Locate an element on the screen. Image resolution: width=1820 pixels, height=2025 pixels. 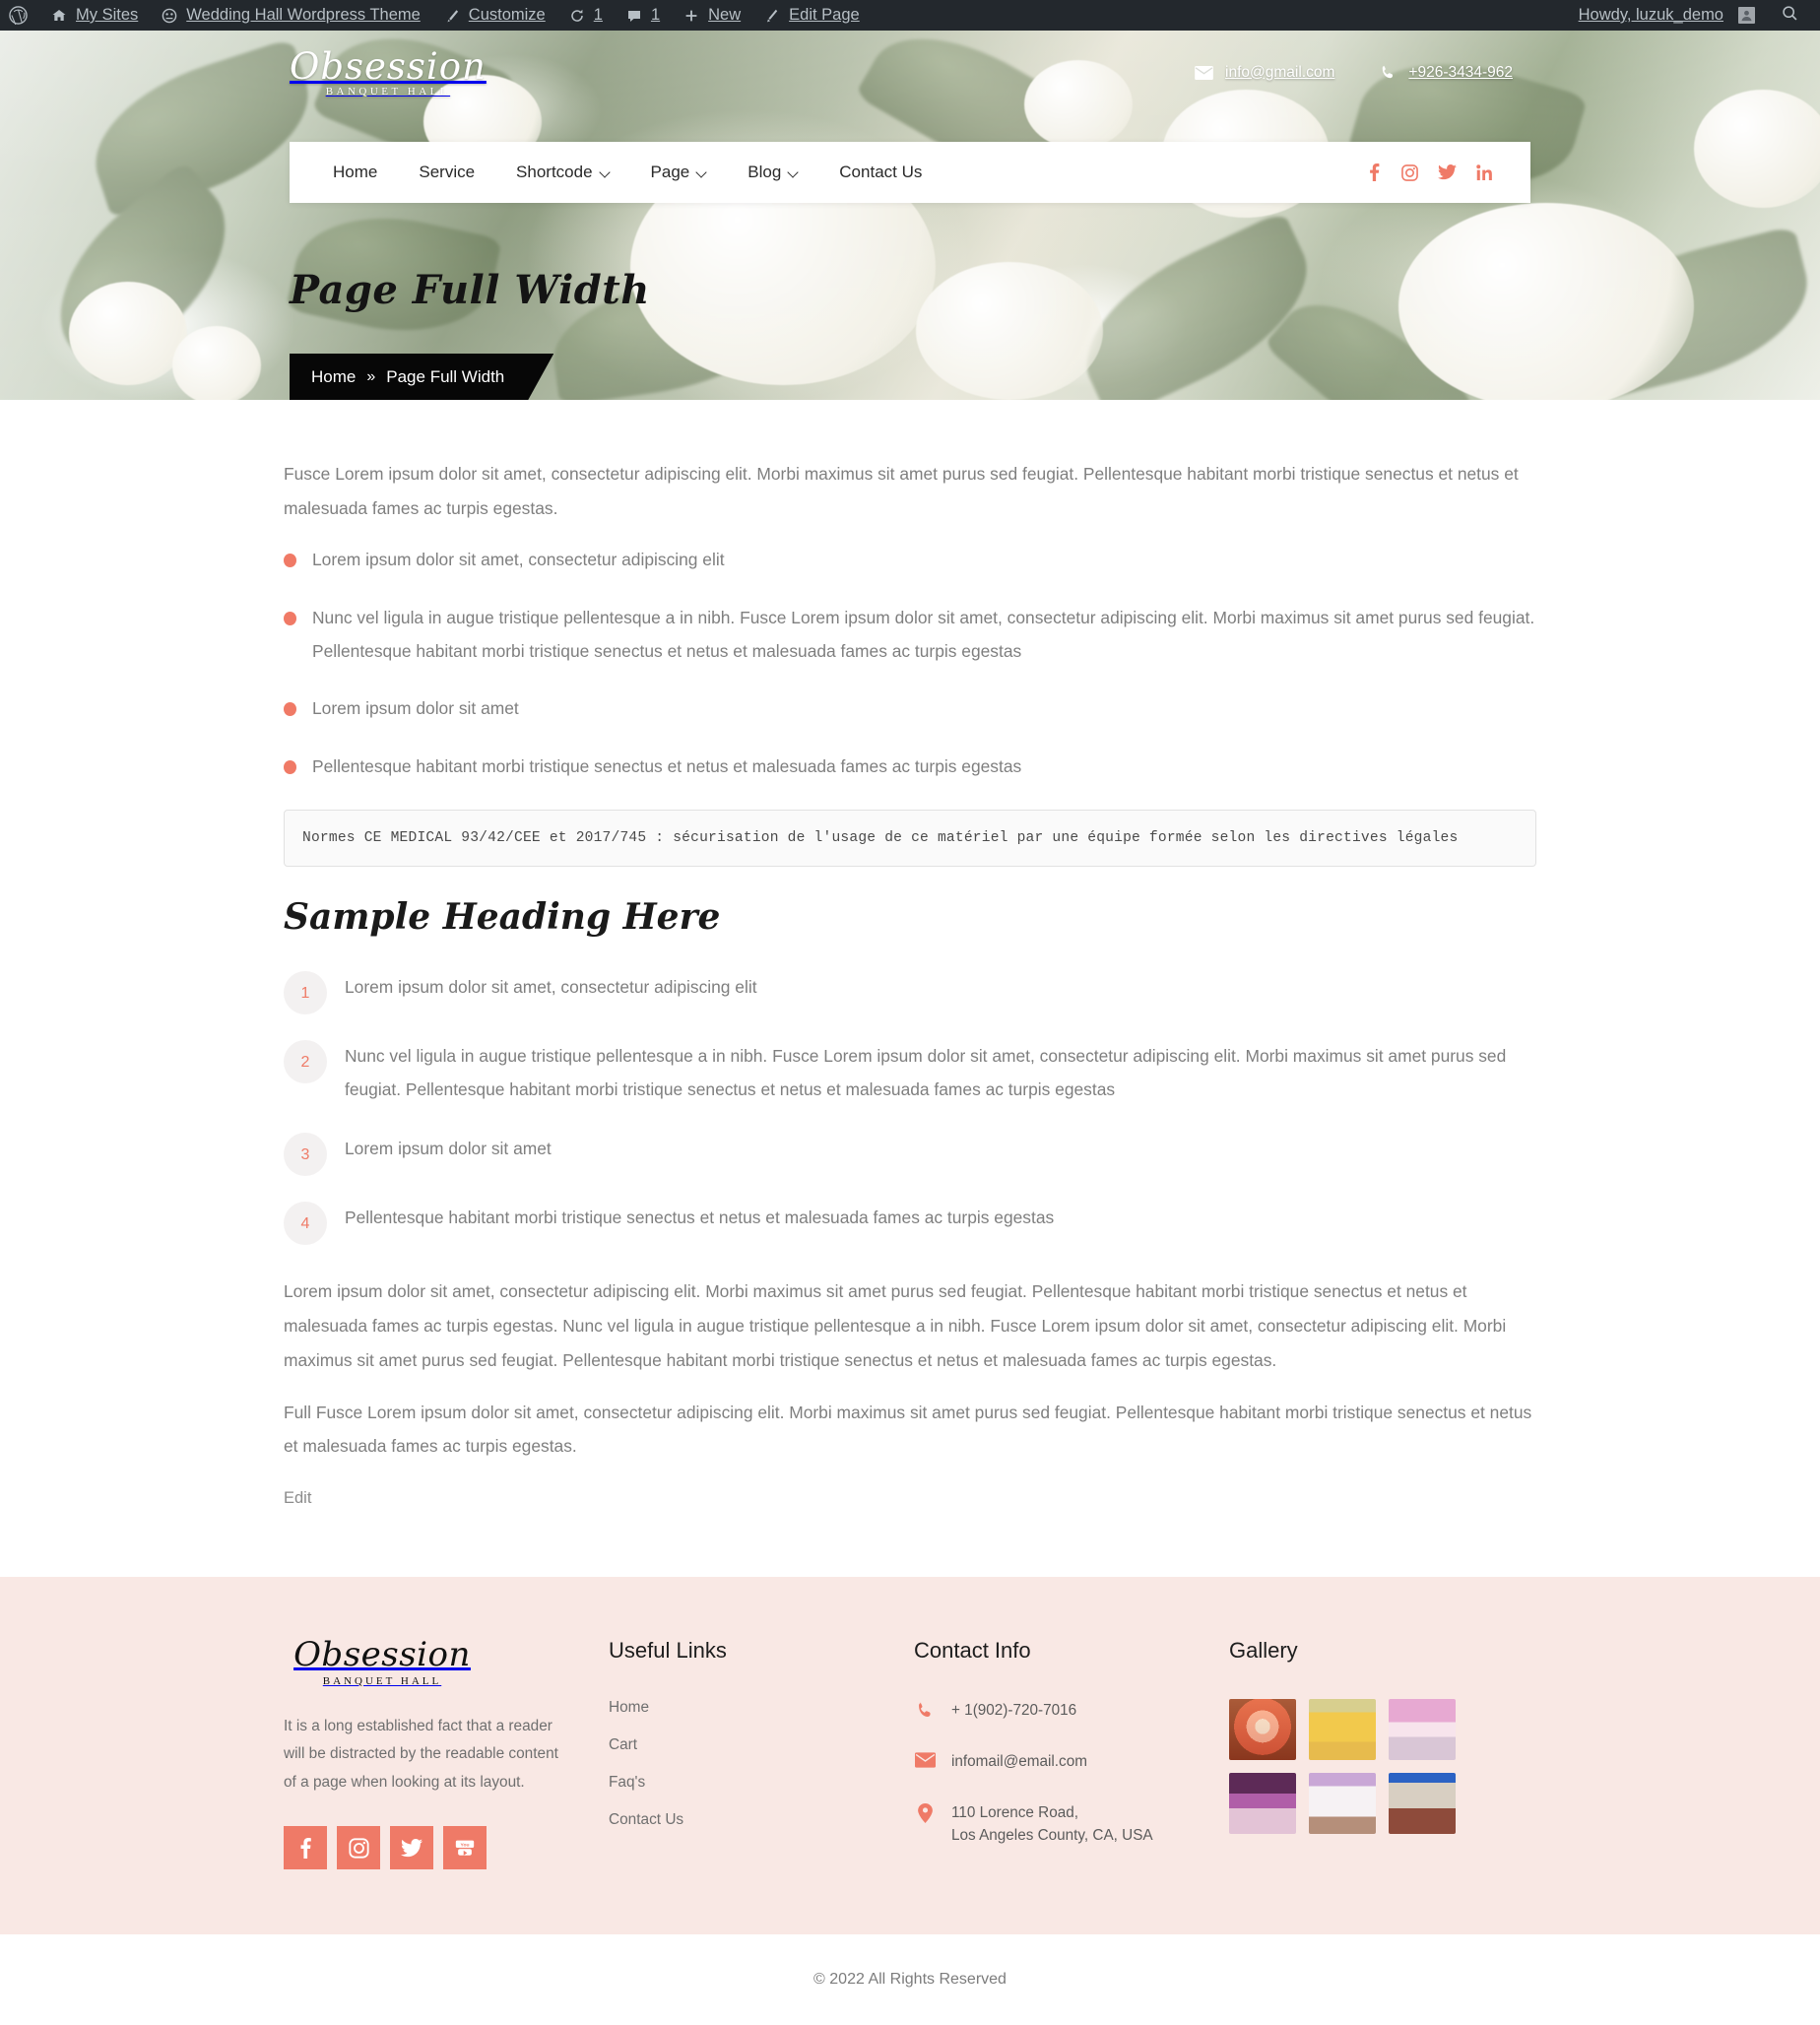
admin-bar-search-button is located at coordinates (1788, 16).